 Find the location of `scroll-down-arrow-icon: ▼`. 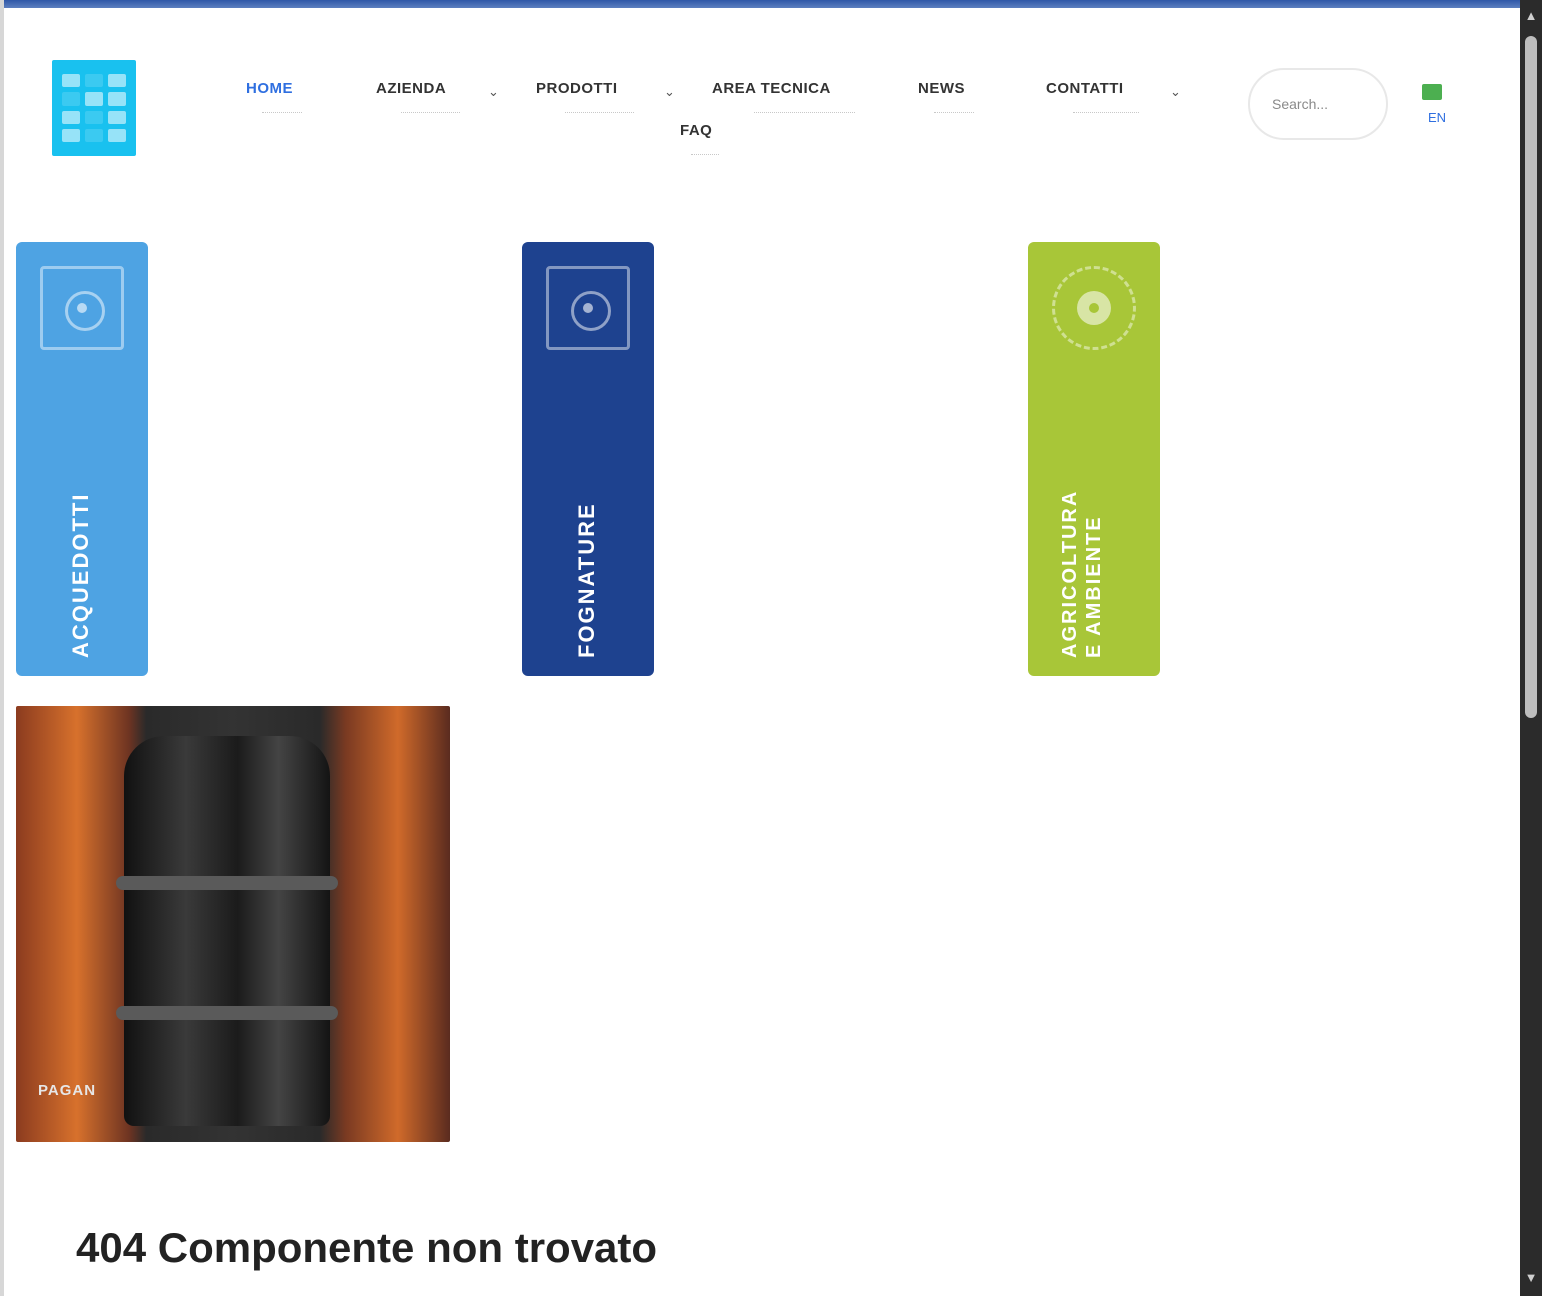

scroll-down-arrow-icon: ▼ is located at coordinates (1531, 1278).